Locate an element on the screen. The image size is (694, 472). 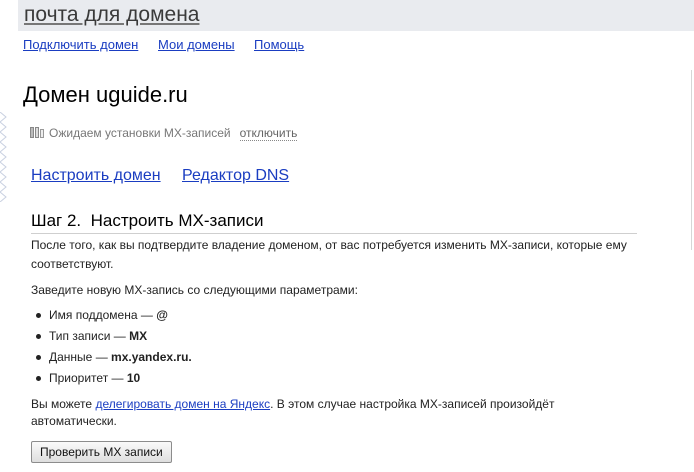
tab-configure-domain: Настроить домен is located at coordinates (96, 175).